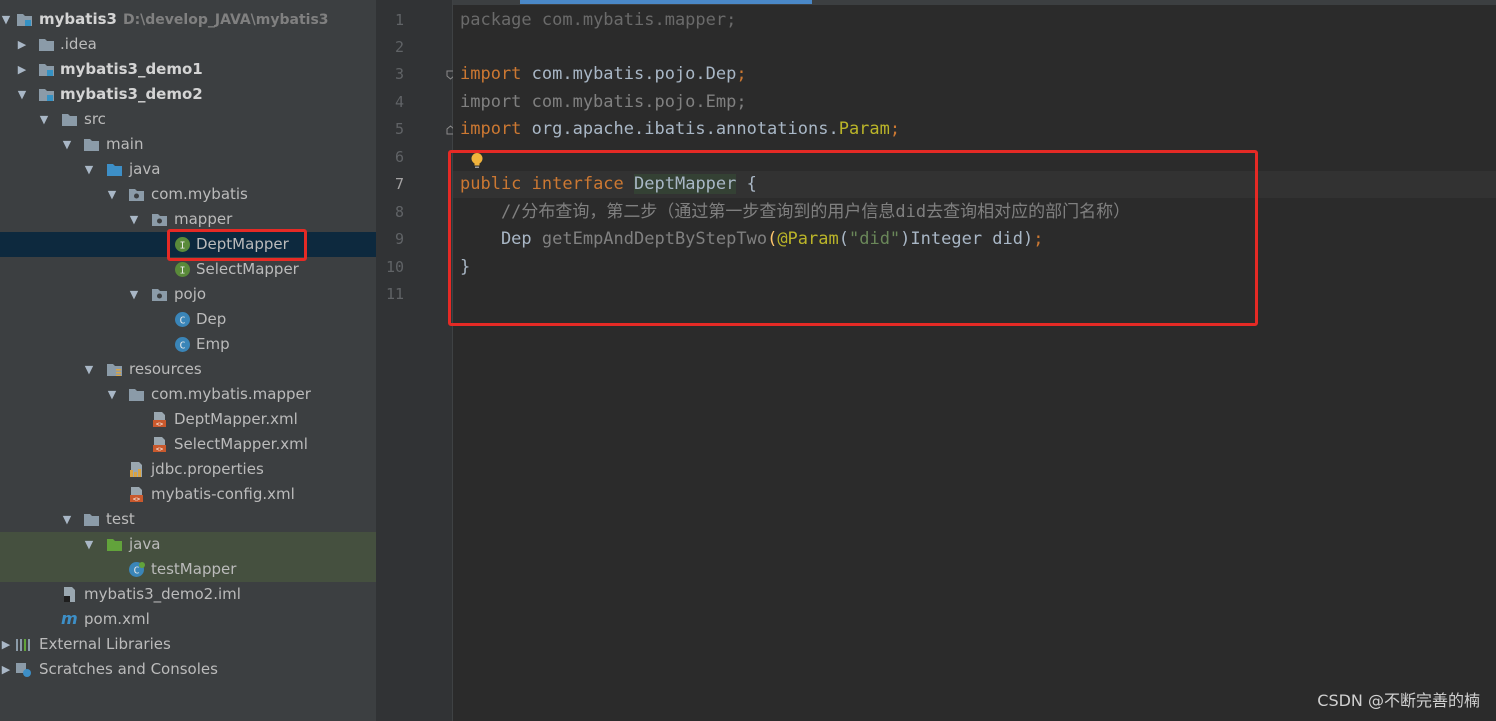 Image resolution: width=1496 pixels, height=721 pixels. What do you see at coordinates (629, 20) in the screenshot?
I see `package-name: com.mybatis.mapper` at bounding box center [629, 20].